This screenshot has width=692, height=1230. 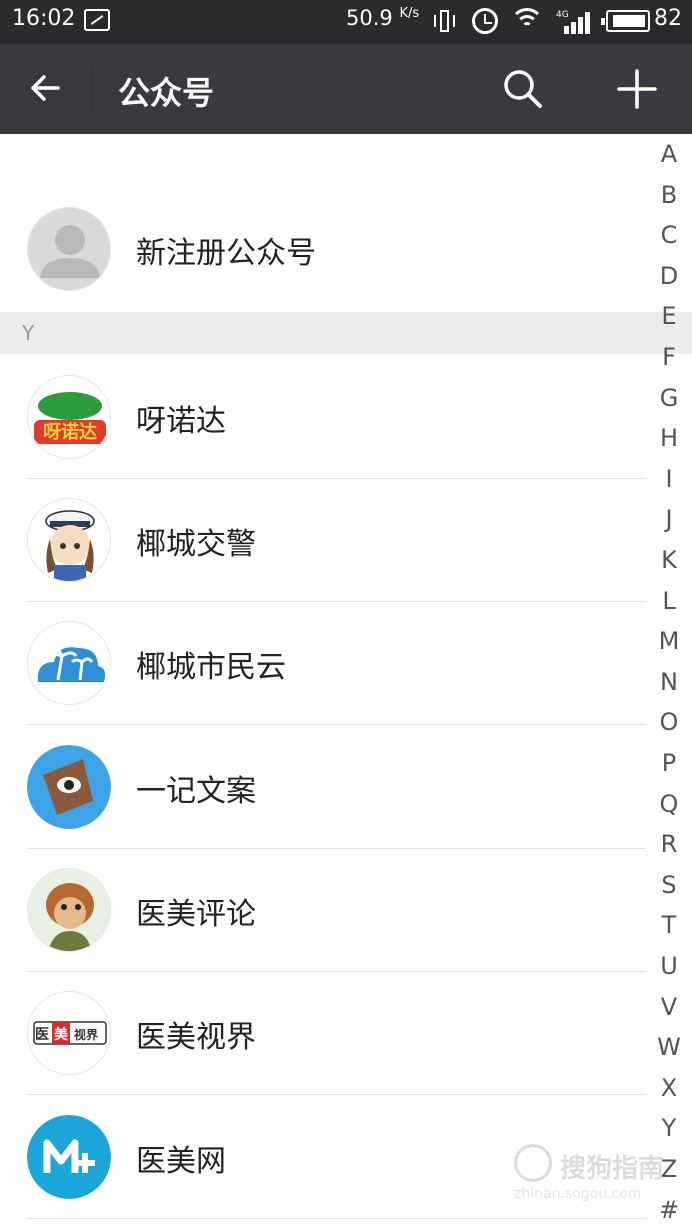 I want to click on network-speed: 50.9 K/s, so click(x=382, y=18).